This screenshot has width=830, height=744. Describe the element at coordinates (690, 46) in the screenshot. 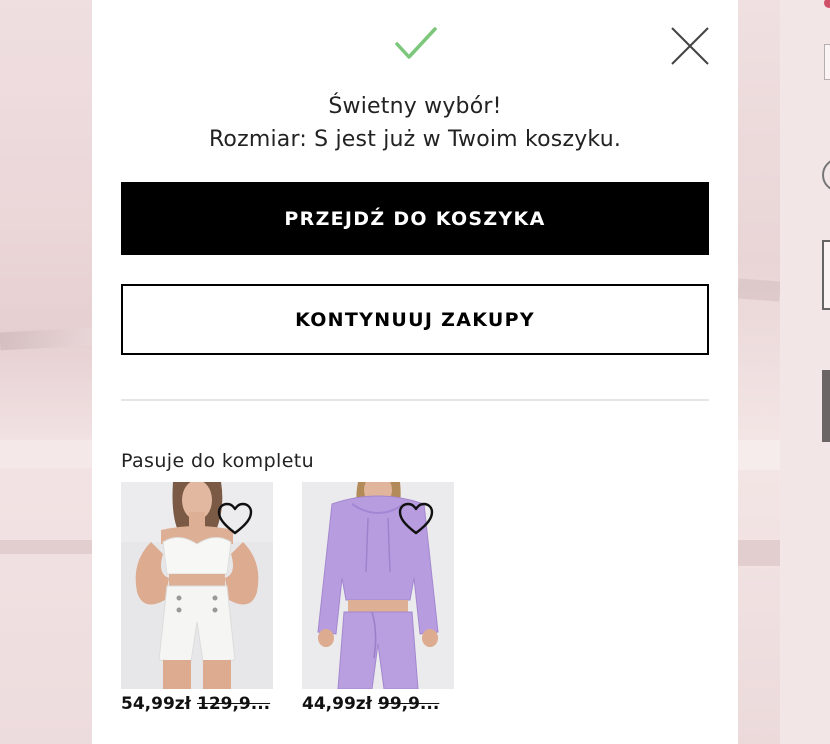

I see `close-icon` at that location.